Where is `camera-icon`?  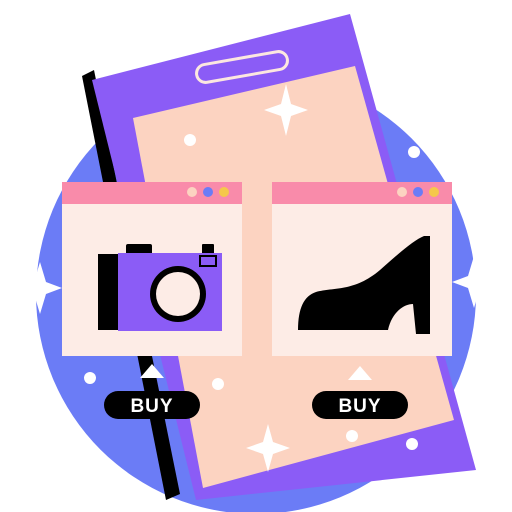
camera-icon is located at coordinates (160, 287).